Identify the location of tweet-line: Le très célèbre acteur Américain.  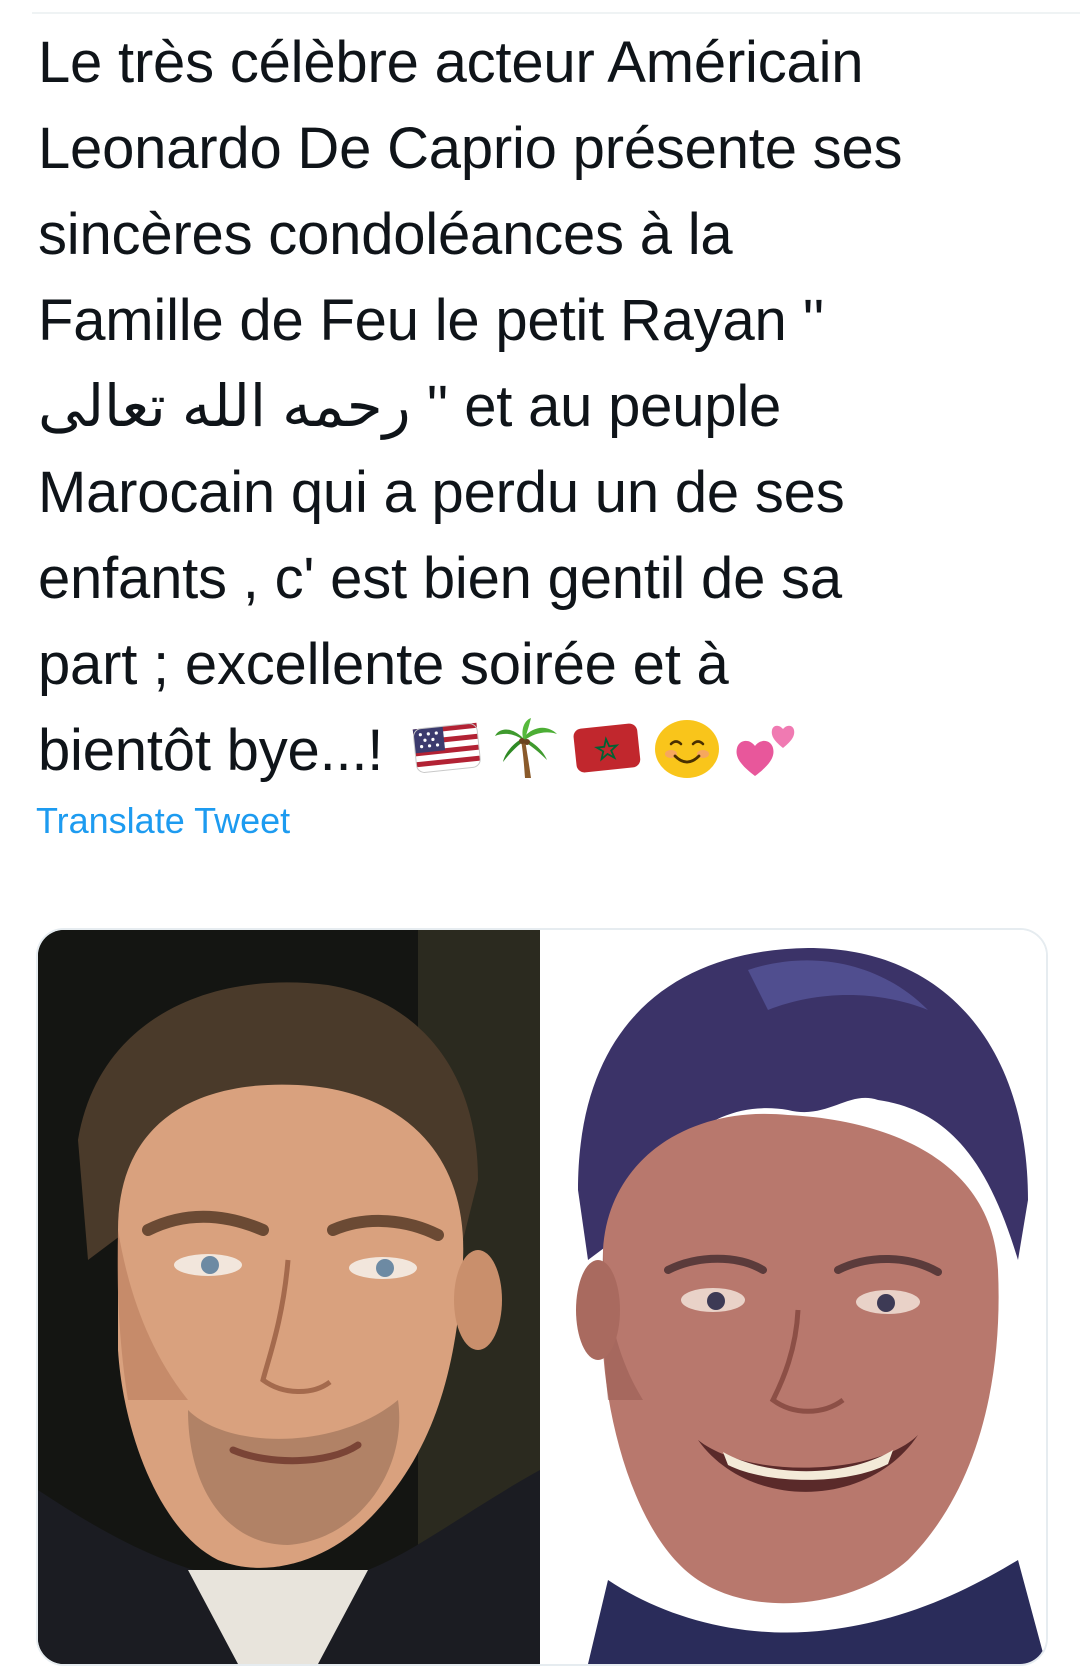
(451, 62).